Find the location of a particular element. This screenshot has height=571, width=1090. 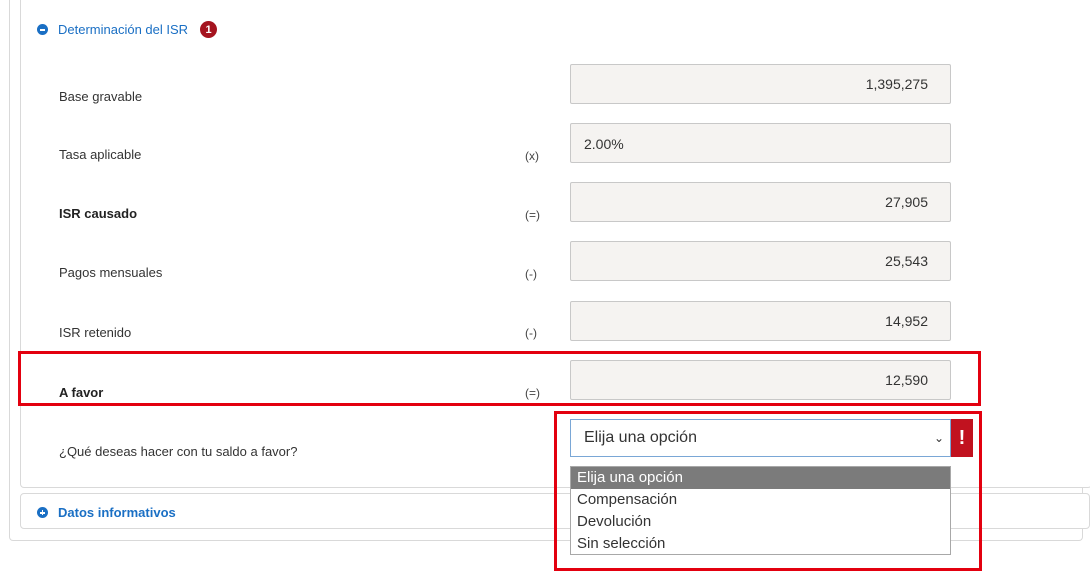

isr-retenido-field: 14,952 is located at coordinates (760, 321).